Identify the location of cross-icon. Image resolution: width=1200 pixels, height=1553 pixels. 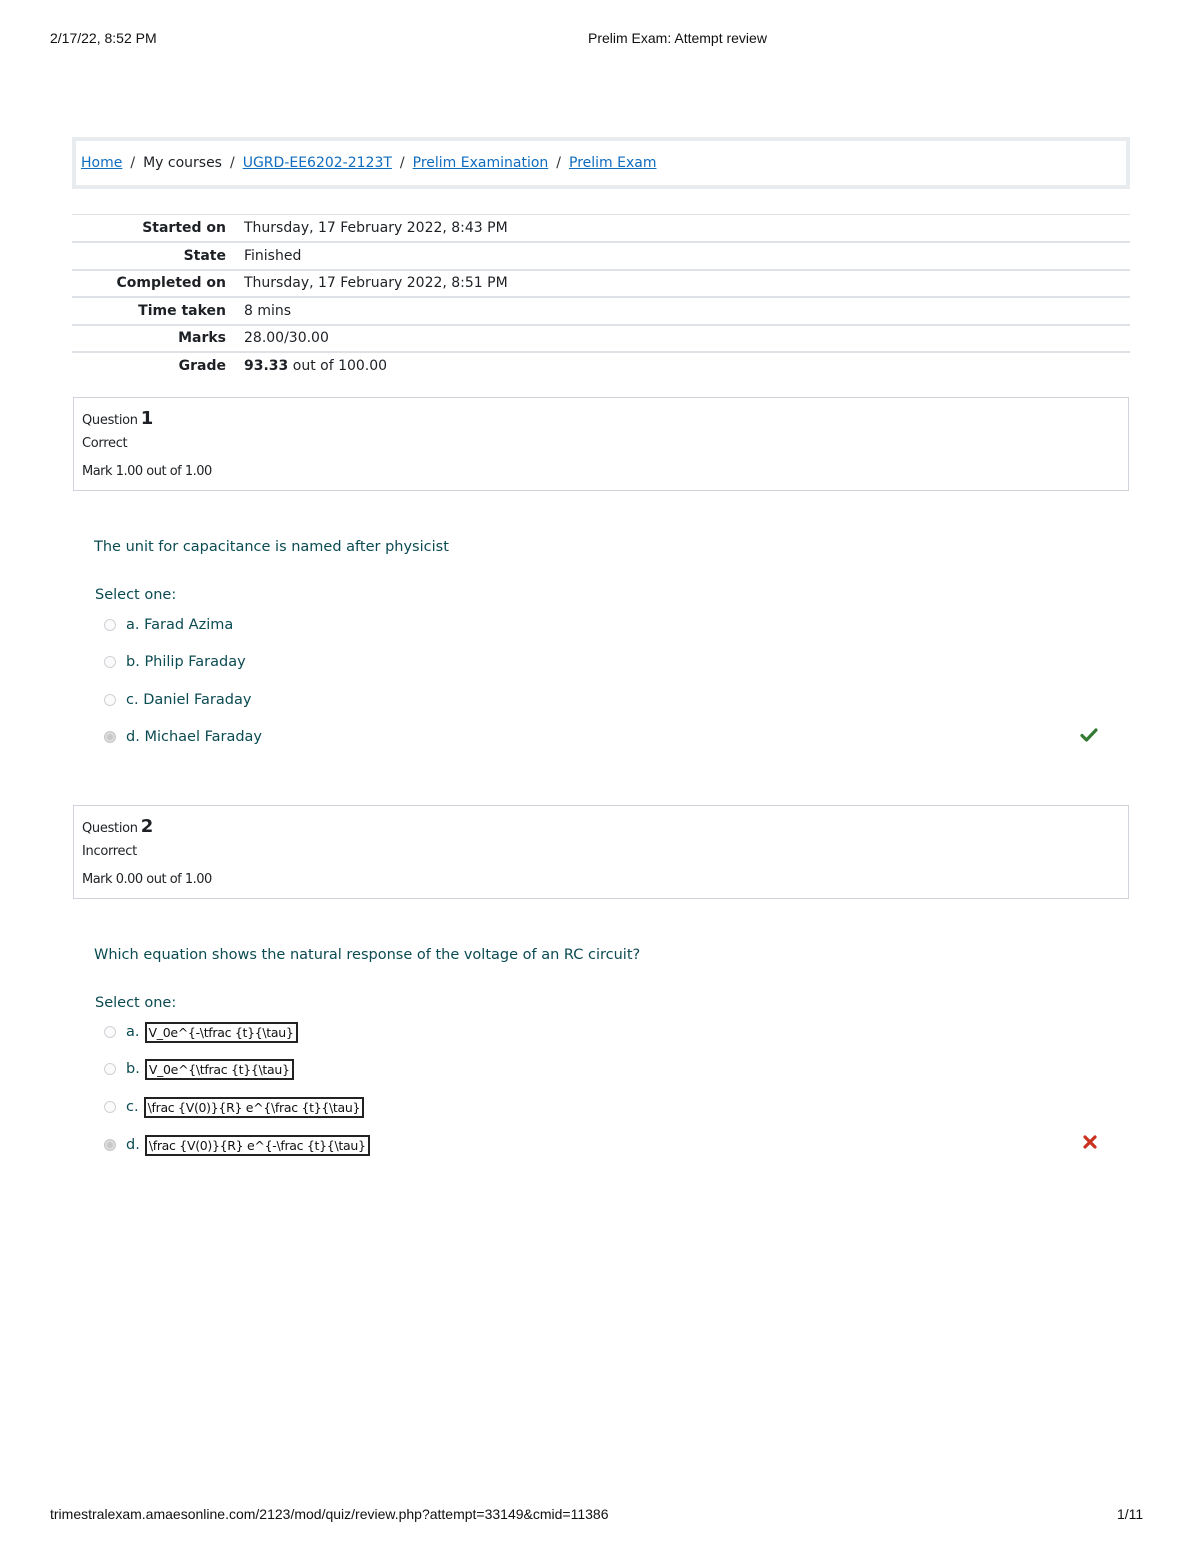
(1090, 1142).